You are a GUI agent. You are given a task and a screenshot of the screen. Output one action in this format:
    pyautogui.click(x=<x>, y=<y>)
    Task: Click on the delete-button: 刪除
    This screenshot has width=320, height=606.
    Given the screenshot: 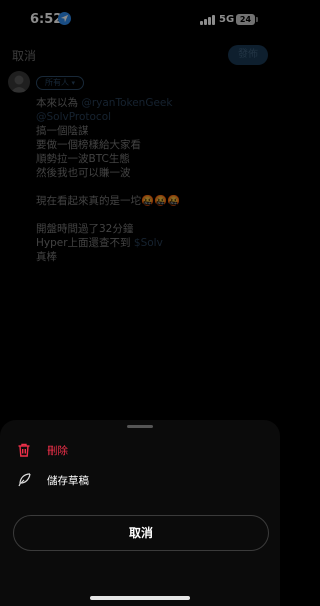 What is the action you would take?
    pyautogui.click(x=140, y=449)
    